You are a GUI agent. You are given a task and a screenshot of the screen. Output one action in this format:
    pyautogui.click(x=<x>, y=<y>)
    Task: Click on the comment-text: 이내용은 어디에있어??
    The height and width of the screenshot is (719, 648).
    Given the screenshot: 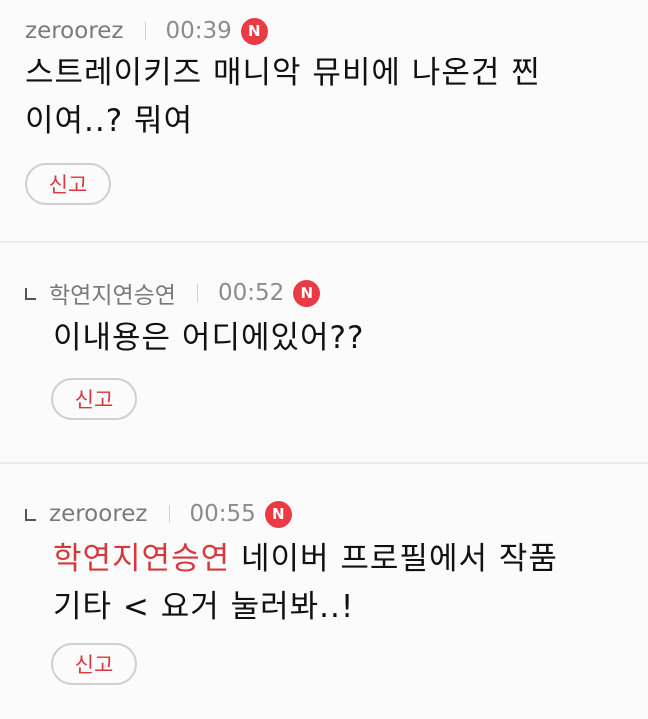 What is the action you would take?
    pyautogui.click(x=209, y=338)
    